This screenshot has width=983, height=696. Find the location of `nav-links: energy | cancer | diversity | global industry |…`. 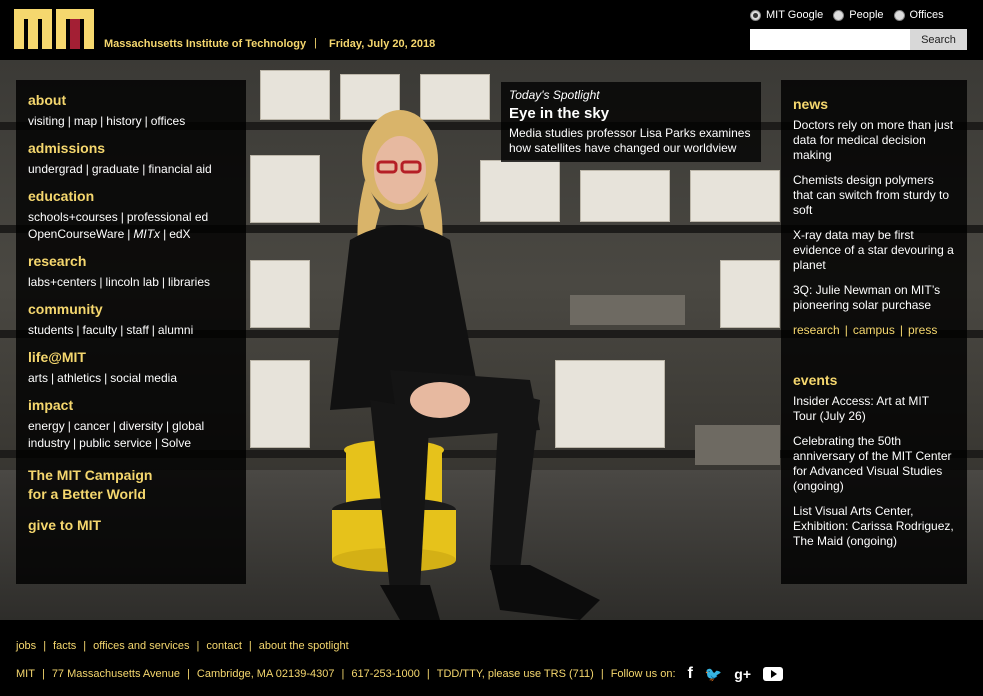

nav-links: energy | cancer | diversity | global industry |… is located at coordinates (116, 434).